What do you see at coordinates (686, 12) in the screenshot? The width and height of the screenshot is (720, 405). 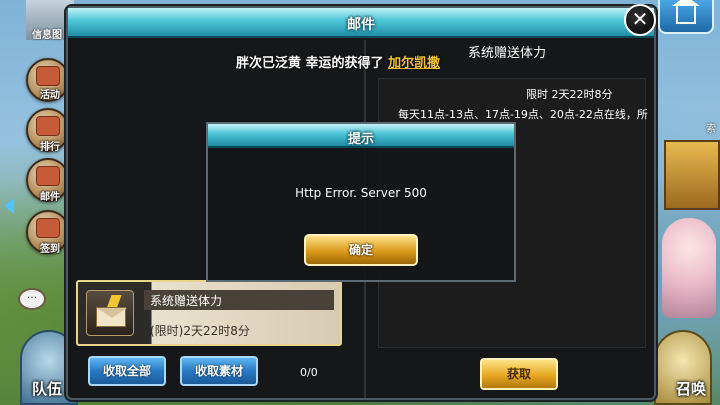 I see `home-icon` at bounding box center [686, 12].